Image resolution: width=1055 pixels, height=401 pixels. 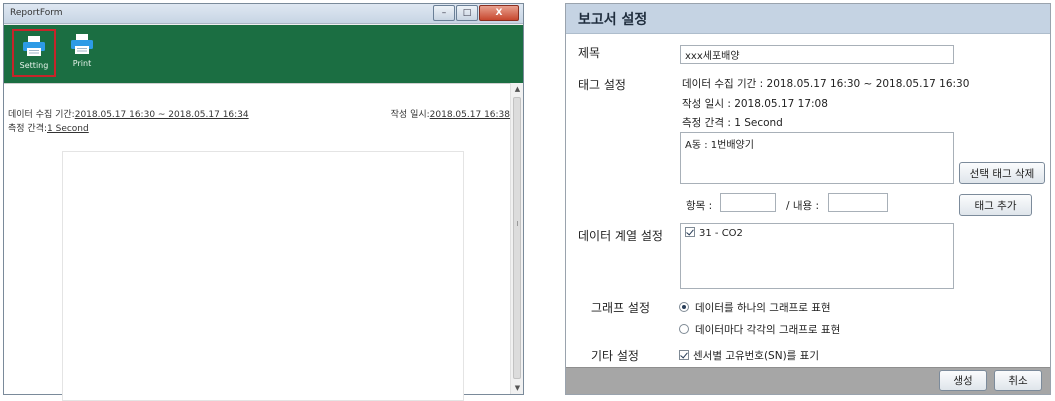 I want to click on setting-label: Setting, so click(x=34, y=65).